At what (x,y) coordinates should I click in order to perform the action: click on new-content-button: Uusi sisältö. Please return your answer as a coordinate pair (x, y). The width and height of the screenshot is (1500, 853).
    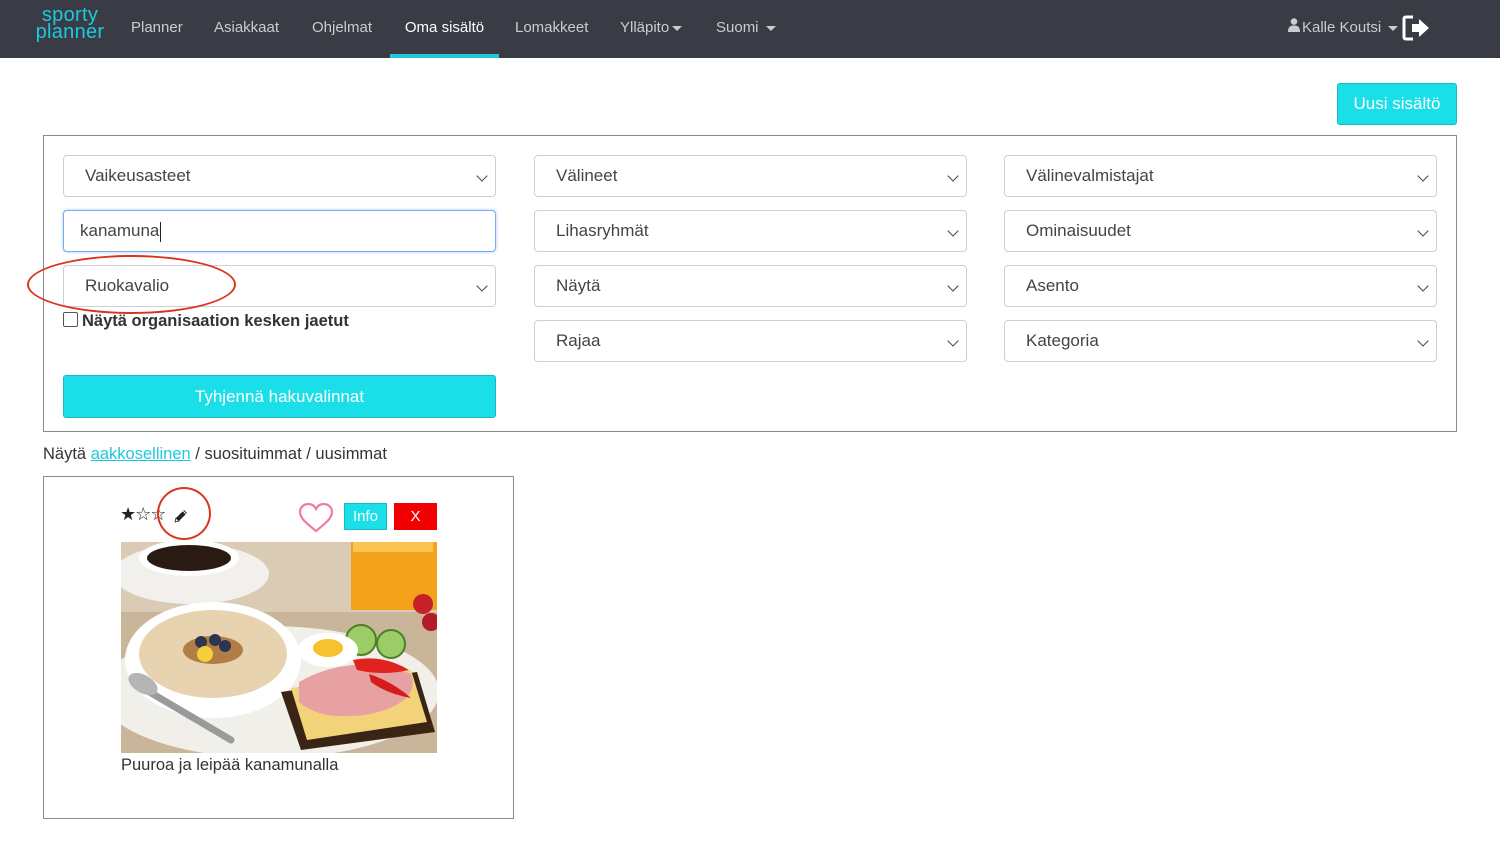
    Looking at the image, I should click on (1397, 104).